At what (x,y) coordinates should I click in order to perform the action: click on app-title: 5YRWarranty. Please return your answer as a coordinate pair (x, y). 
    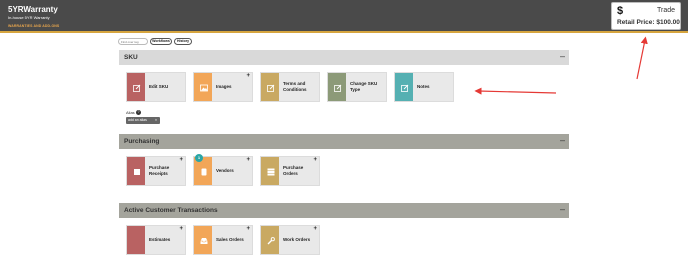
    Looking at the image, I should click on (33, 9).